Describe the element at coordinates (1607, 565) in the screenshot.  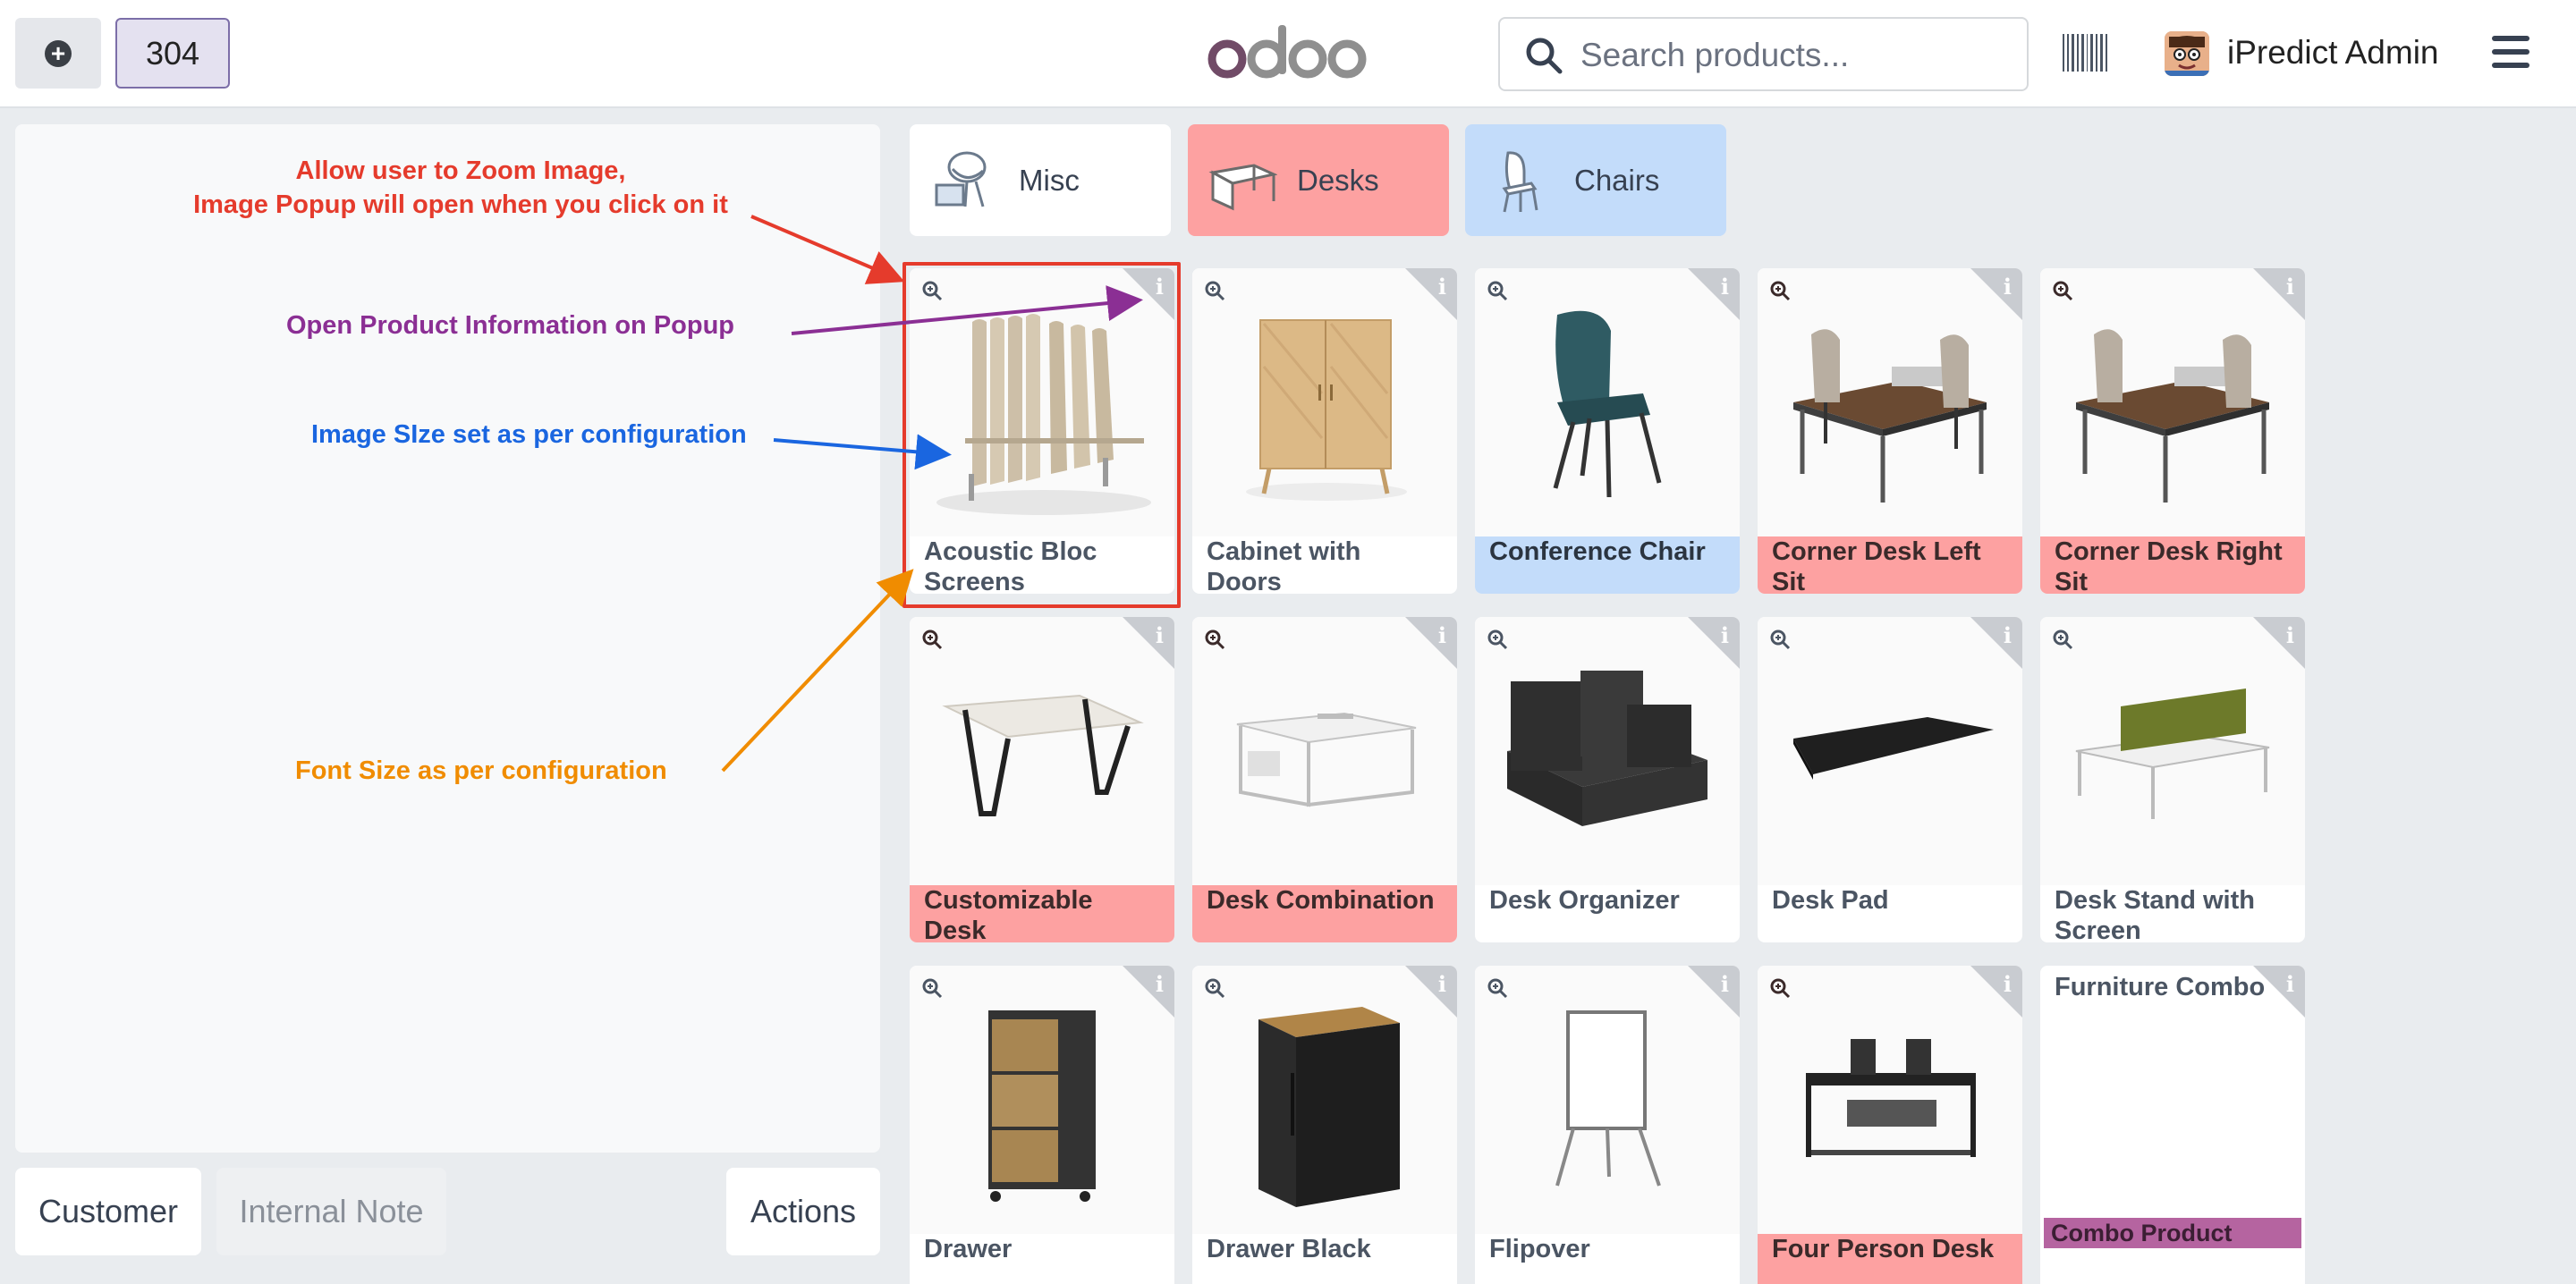
I see `product-name: Conference Chair` at that location.